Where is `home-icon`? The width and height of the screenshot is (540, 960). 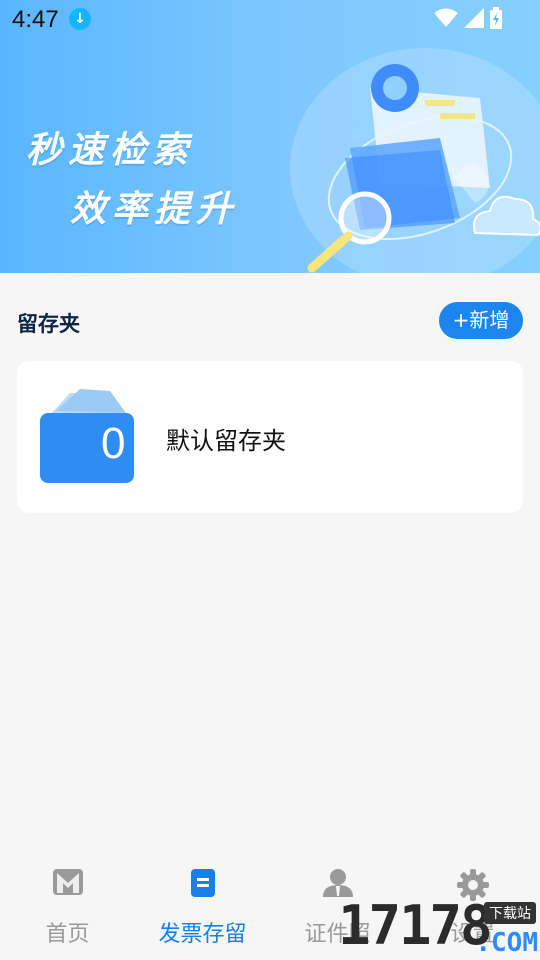
home-icon is located at coordinates (67, 882).